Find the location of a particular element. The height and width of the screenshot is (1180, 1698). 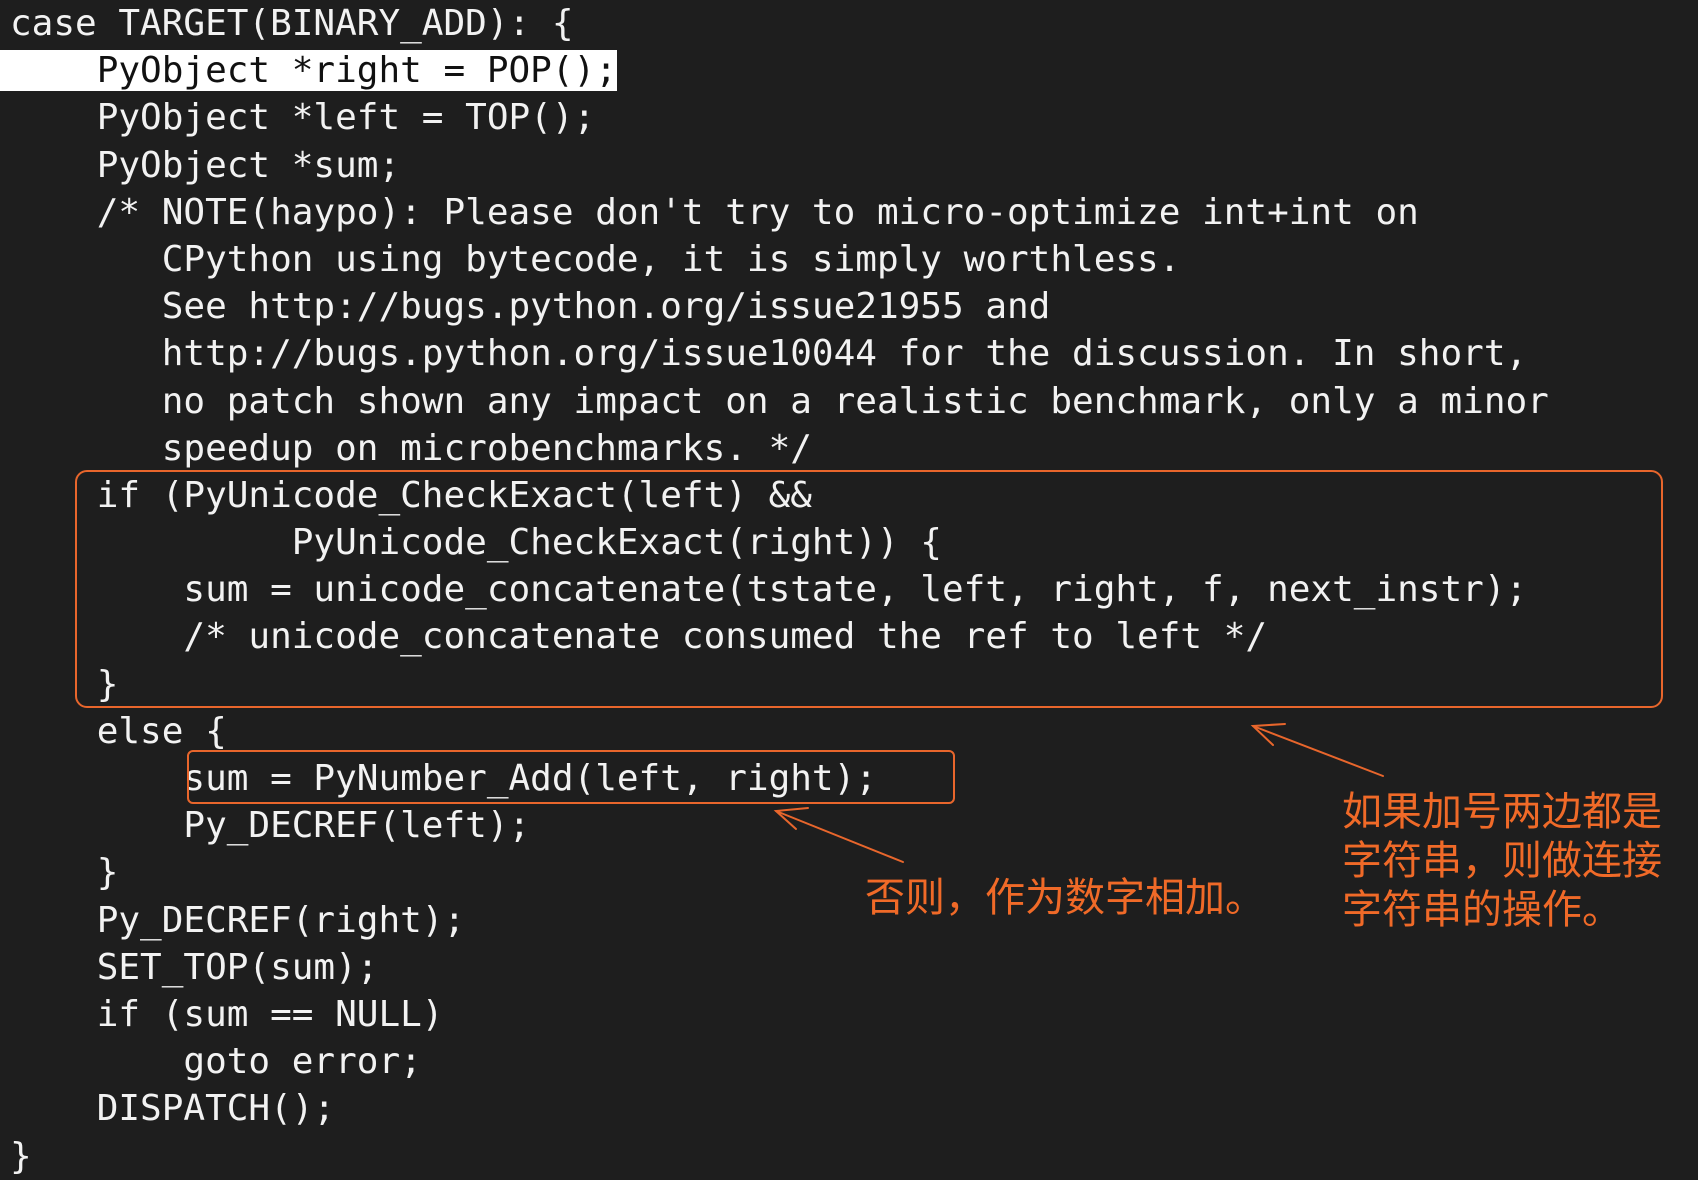

arrow-to-unicode-box is located at coordinates (1317, 750).